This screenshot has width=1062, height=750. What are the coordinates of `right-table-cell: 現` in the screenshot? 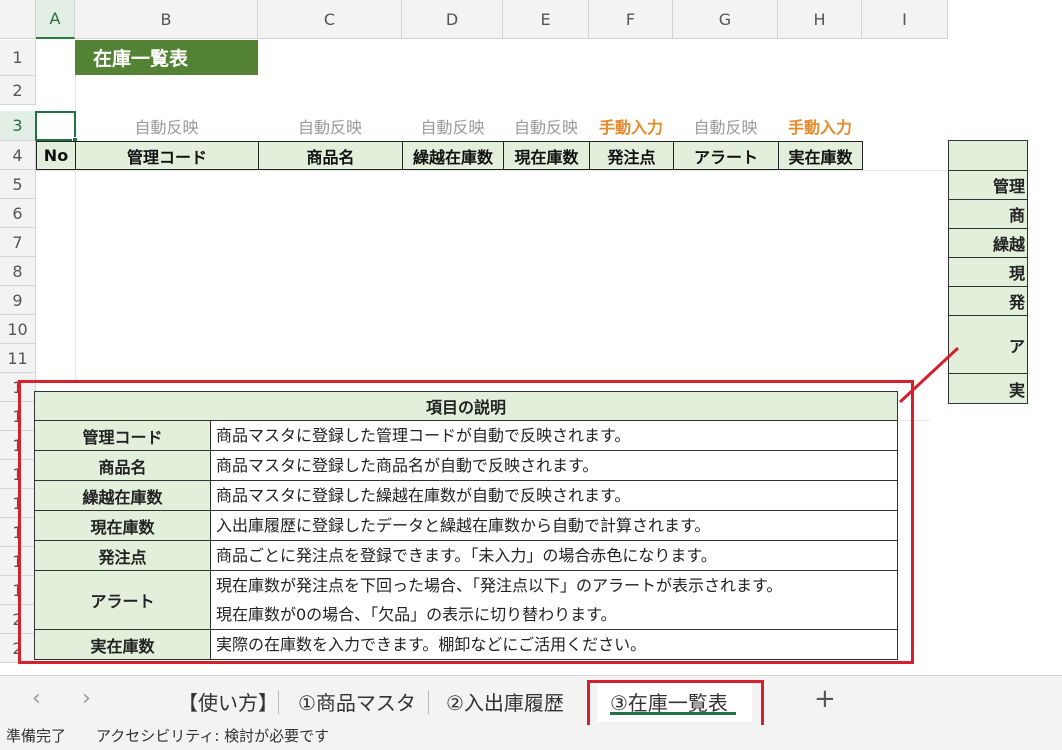 It's located at (988, 272).